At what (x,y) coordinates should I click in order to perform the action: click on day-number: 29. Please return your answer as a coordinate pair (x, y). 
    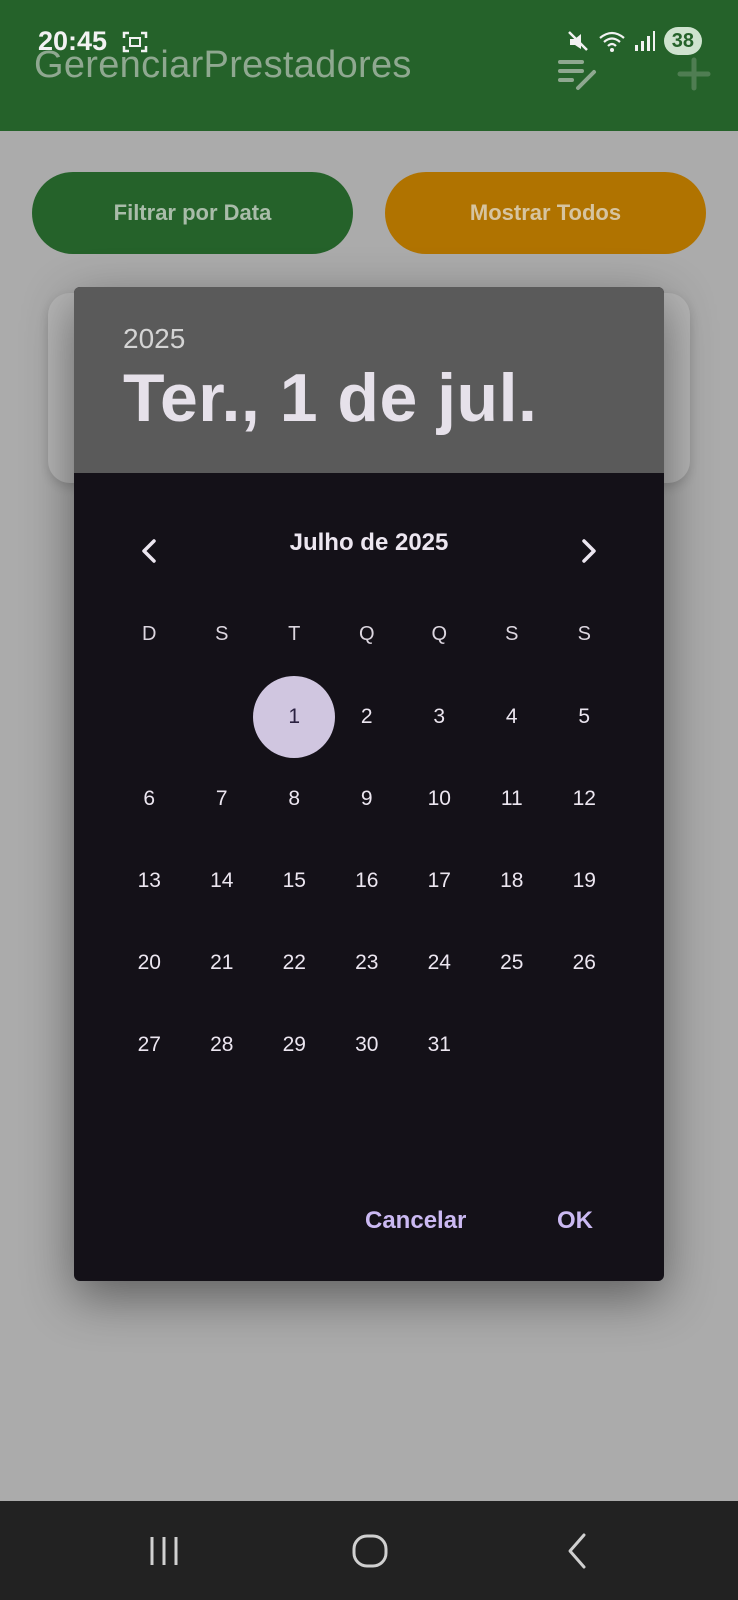
    Looking at the image, I should click on (294, 1044).